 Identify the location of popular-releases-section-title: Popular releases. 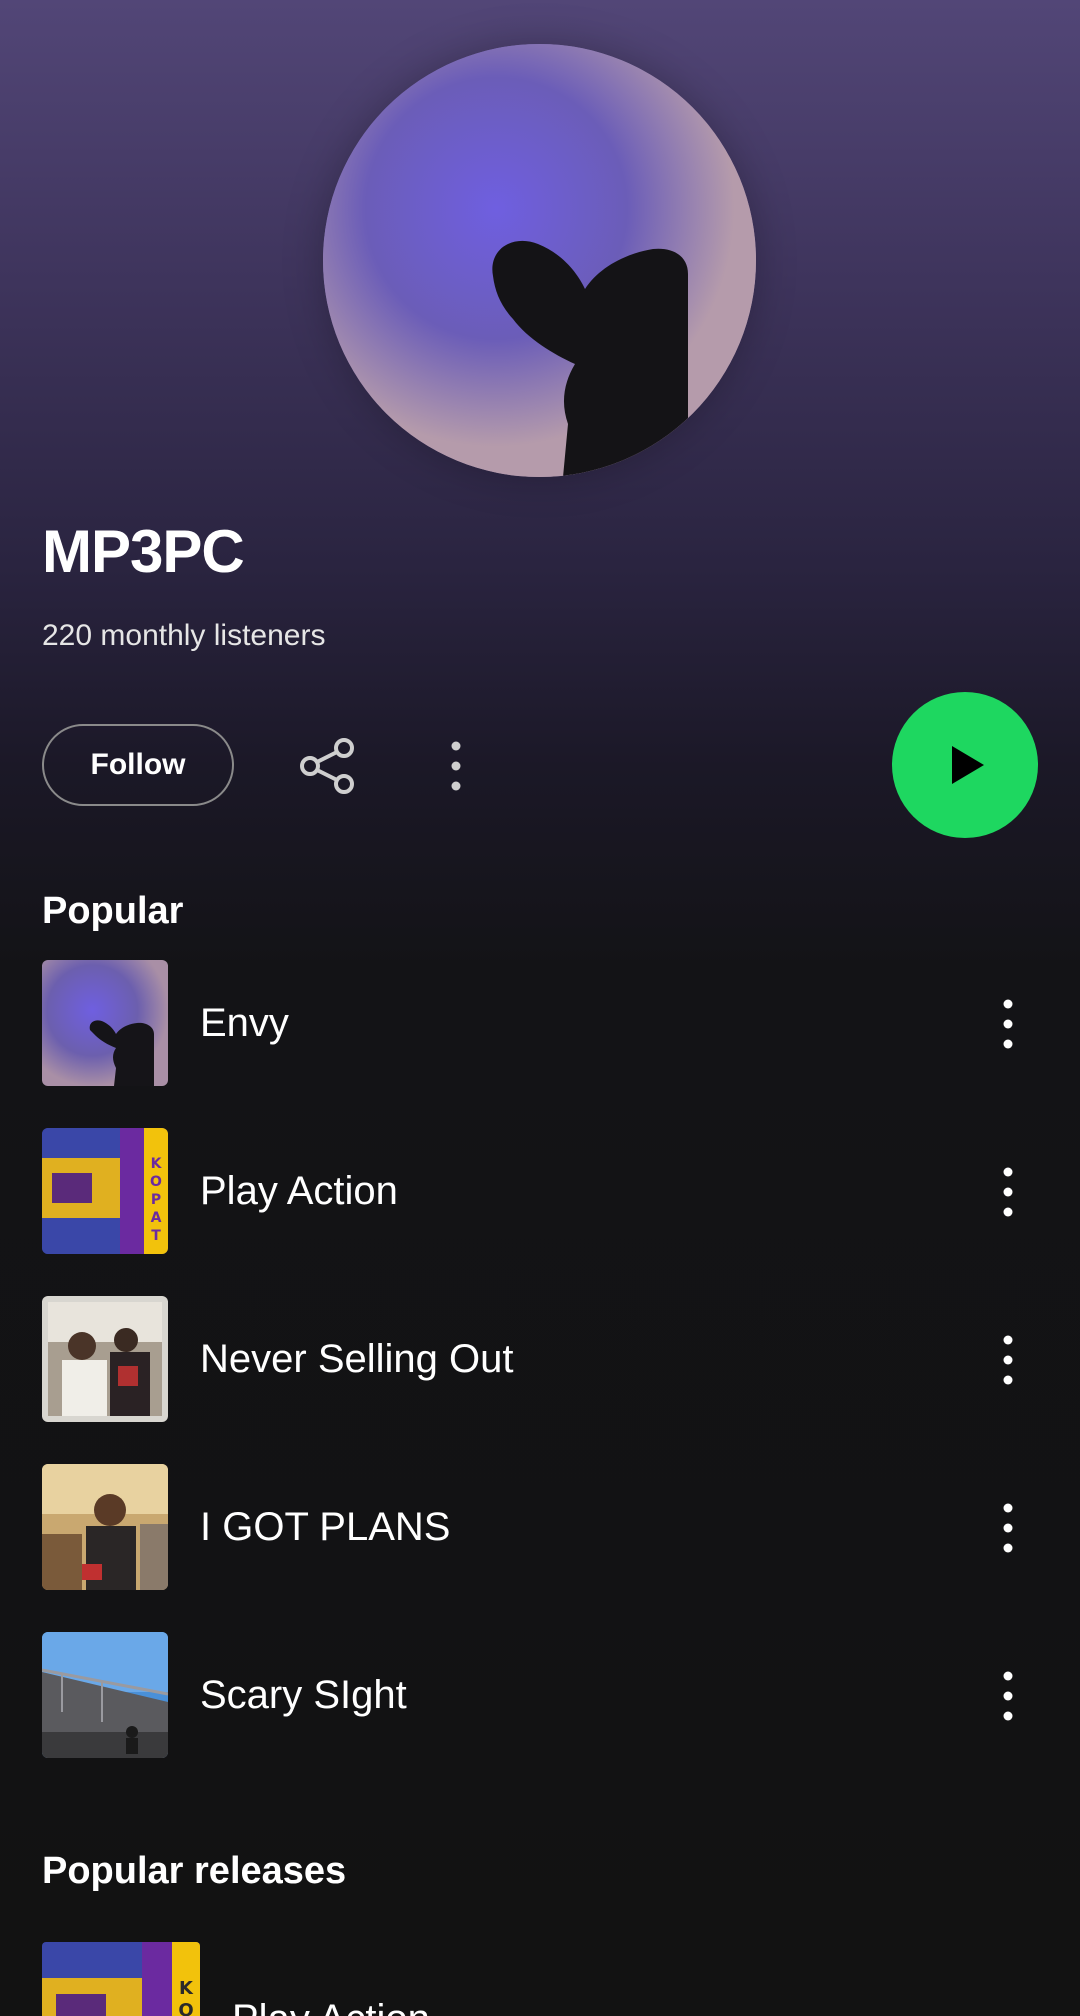
(194, 1871).